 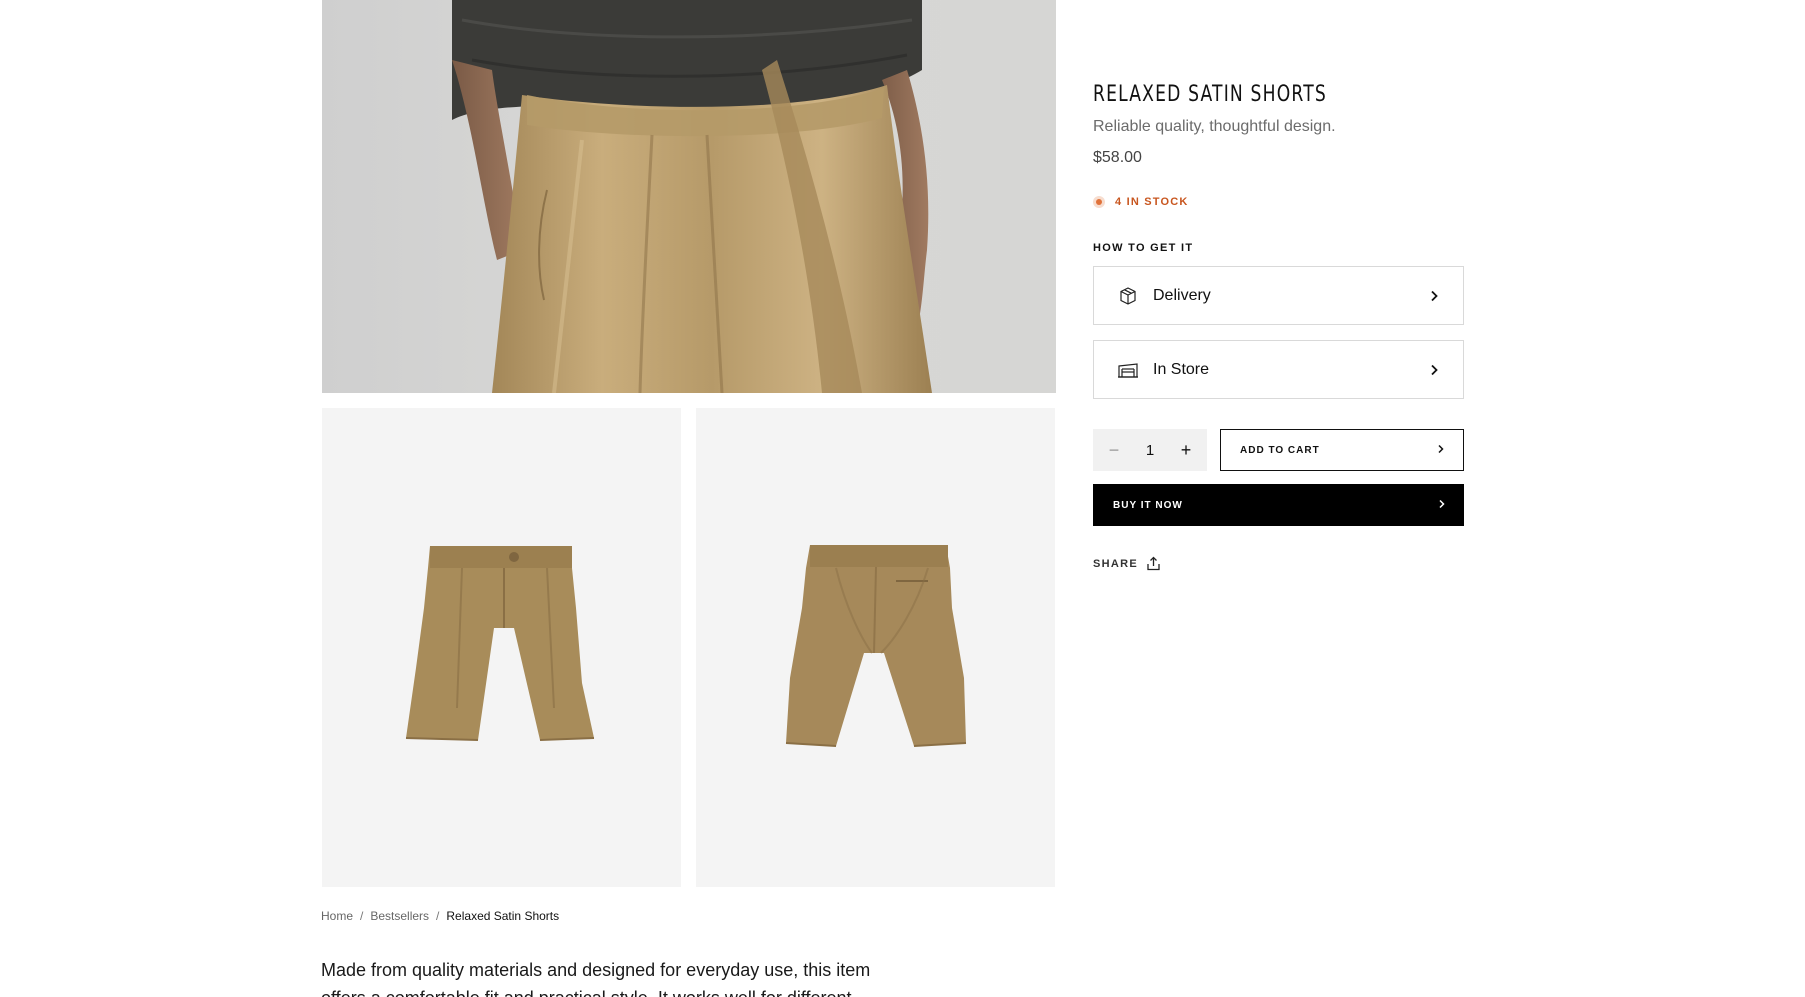 What do you see at coordinates (1143, 248) in the screenshot?
I see `fulfillment-heading: HOW TO GET IT` at bounding box center [1143, 248].